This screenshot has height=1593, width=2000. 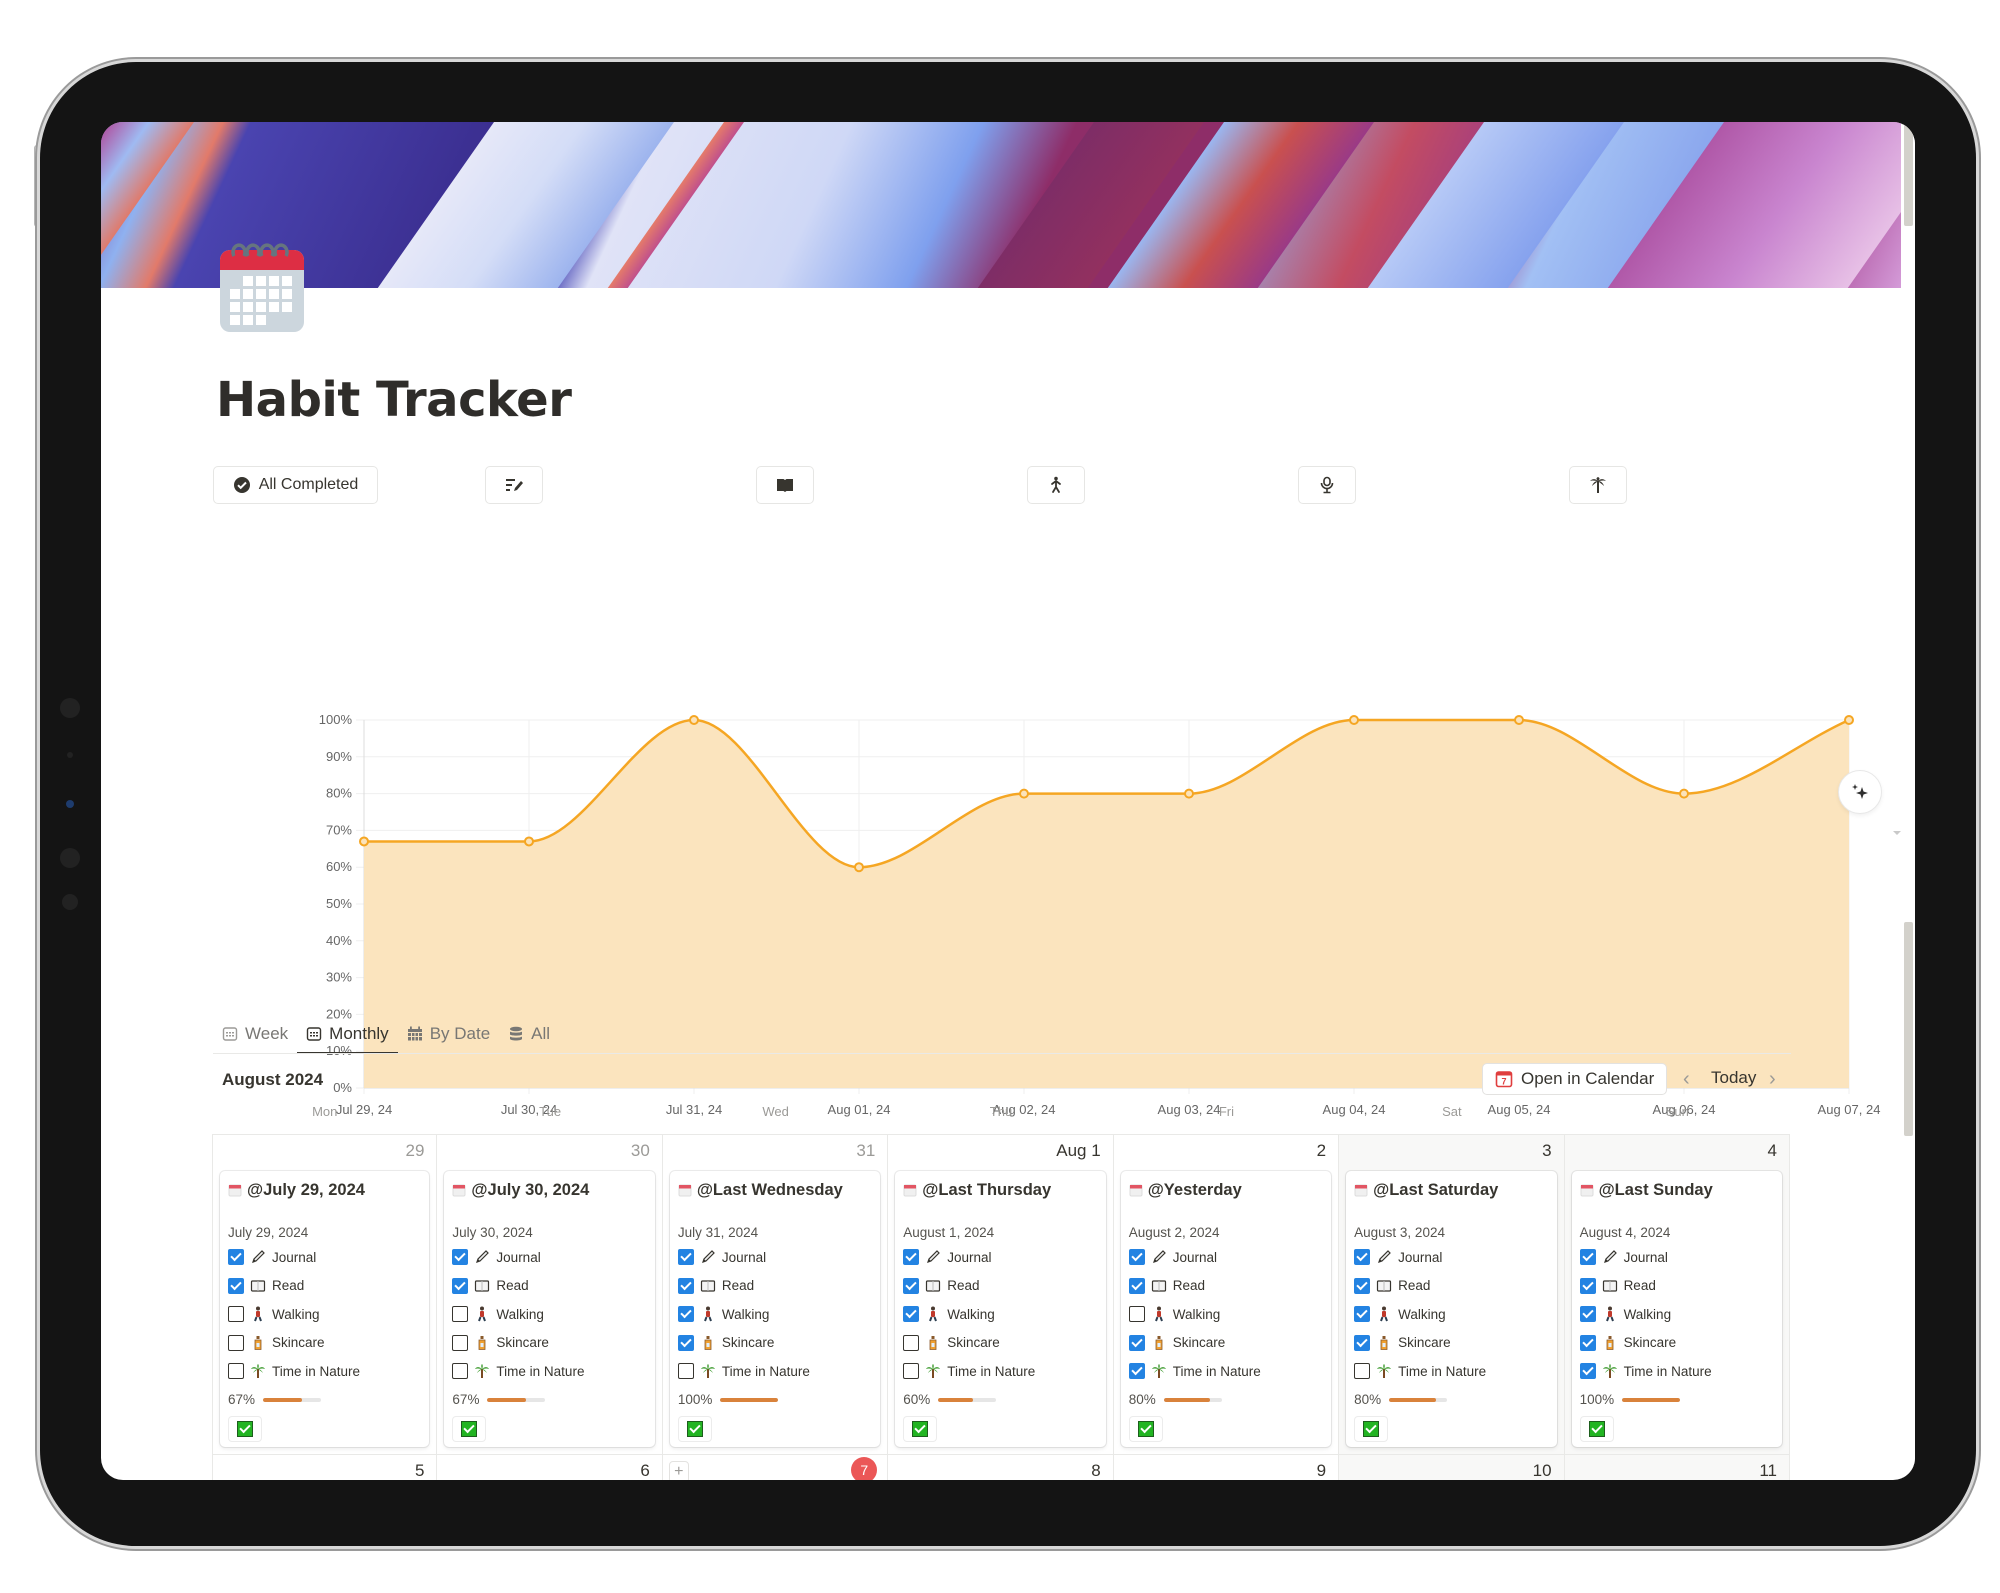 I want to click on calendar-day-cell: 9, so click(x=1227, y=1467).